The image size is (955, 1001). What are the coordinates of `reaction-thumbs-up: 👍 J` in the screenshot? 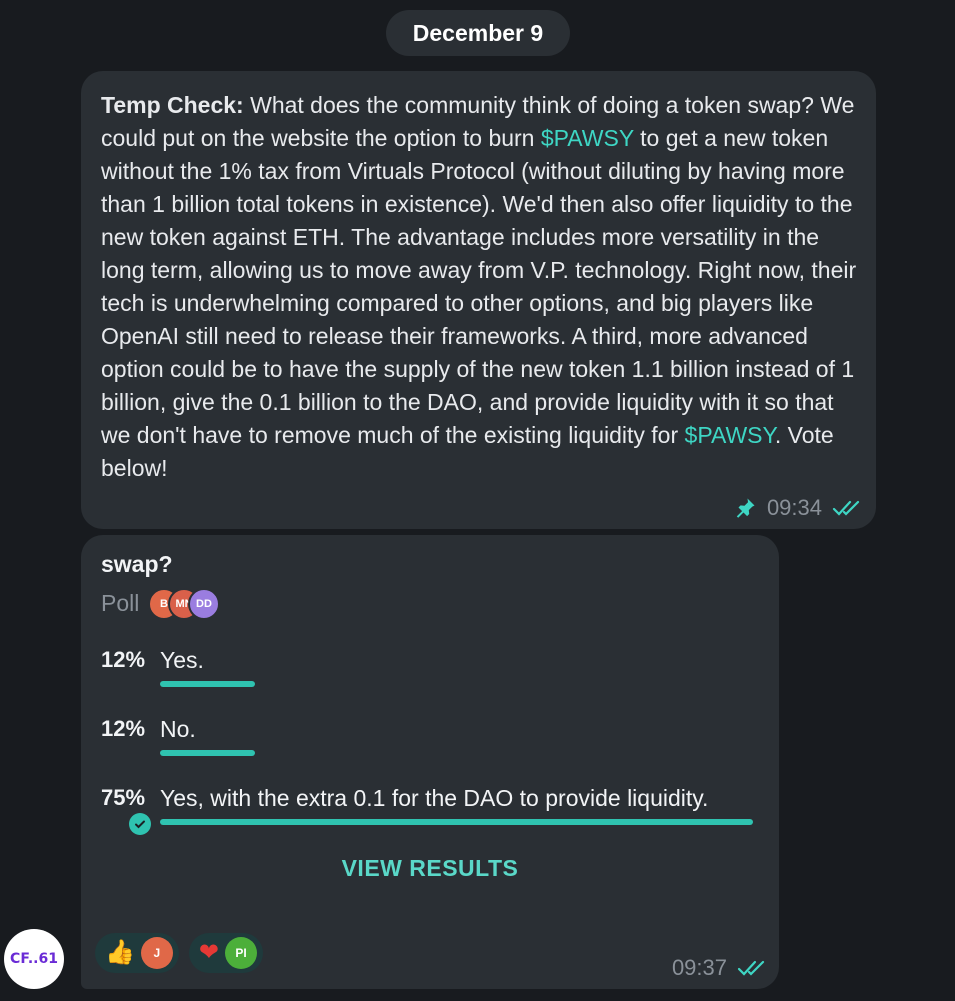 It's located at (137, 953).